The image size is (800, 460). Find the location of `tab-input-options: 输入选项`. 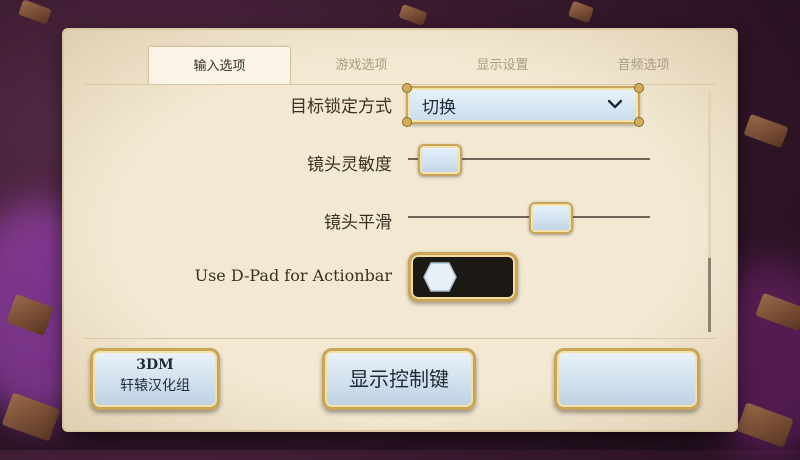

tab-input-options: 输入选项 is located at coordinates (219, 65).